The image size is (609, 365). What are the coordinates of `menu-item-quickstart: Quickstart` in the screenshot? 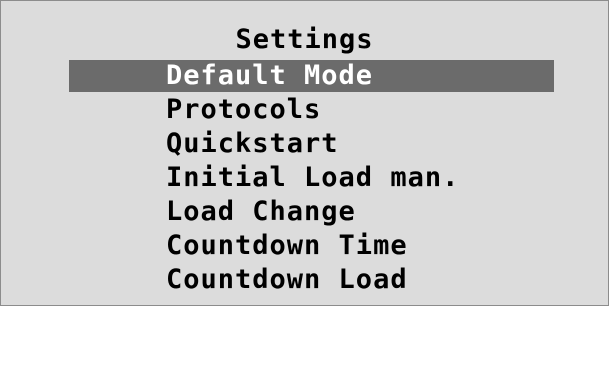 It's located at (304, 144).